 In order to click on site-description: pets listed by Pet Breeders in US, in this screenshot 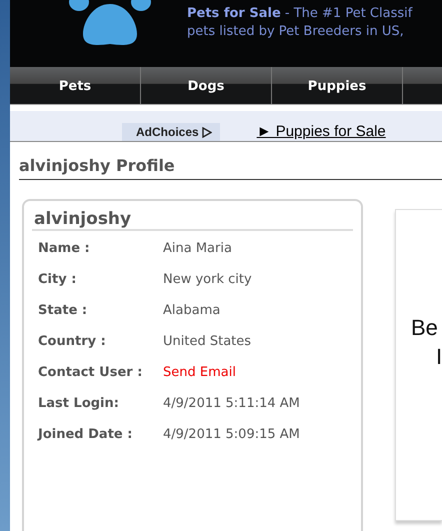, I will do `click(296, 32)`.